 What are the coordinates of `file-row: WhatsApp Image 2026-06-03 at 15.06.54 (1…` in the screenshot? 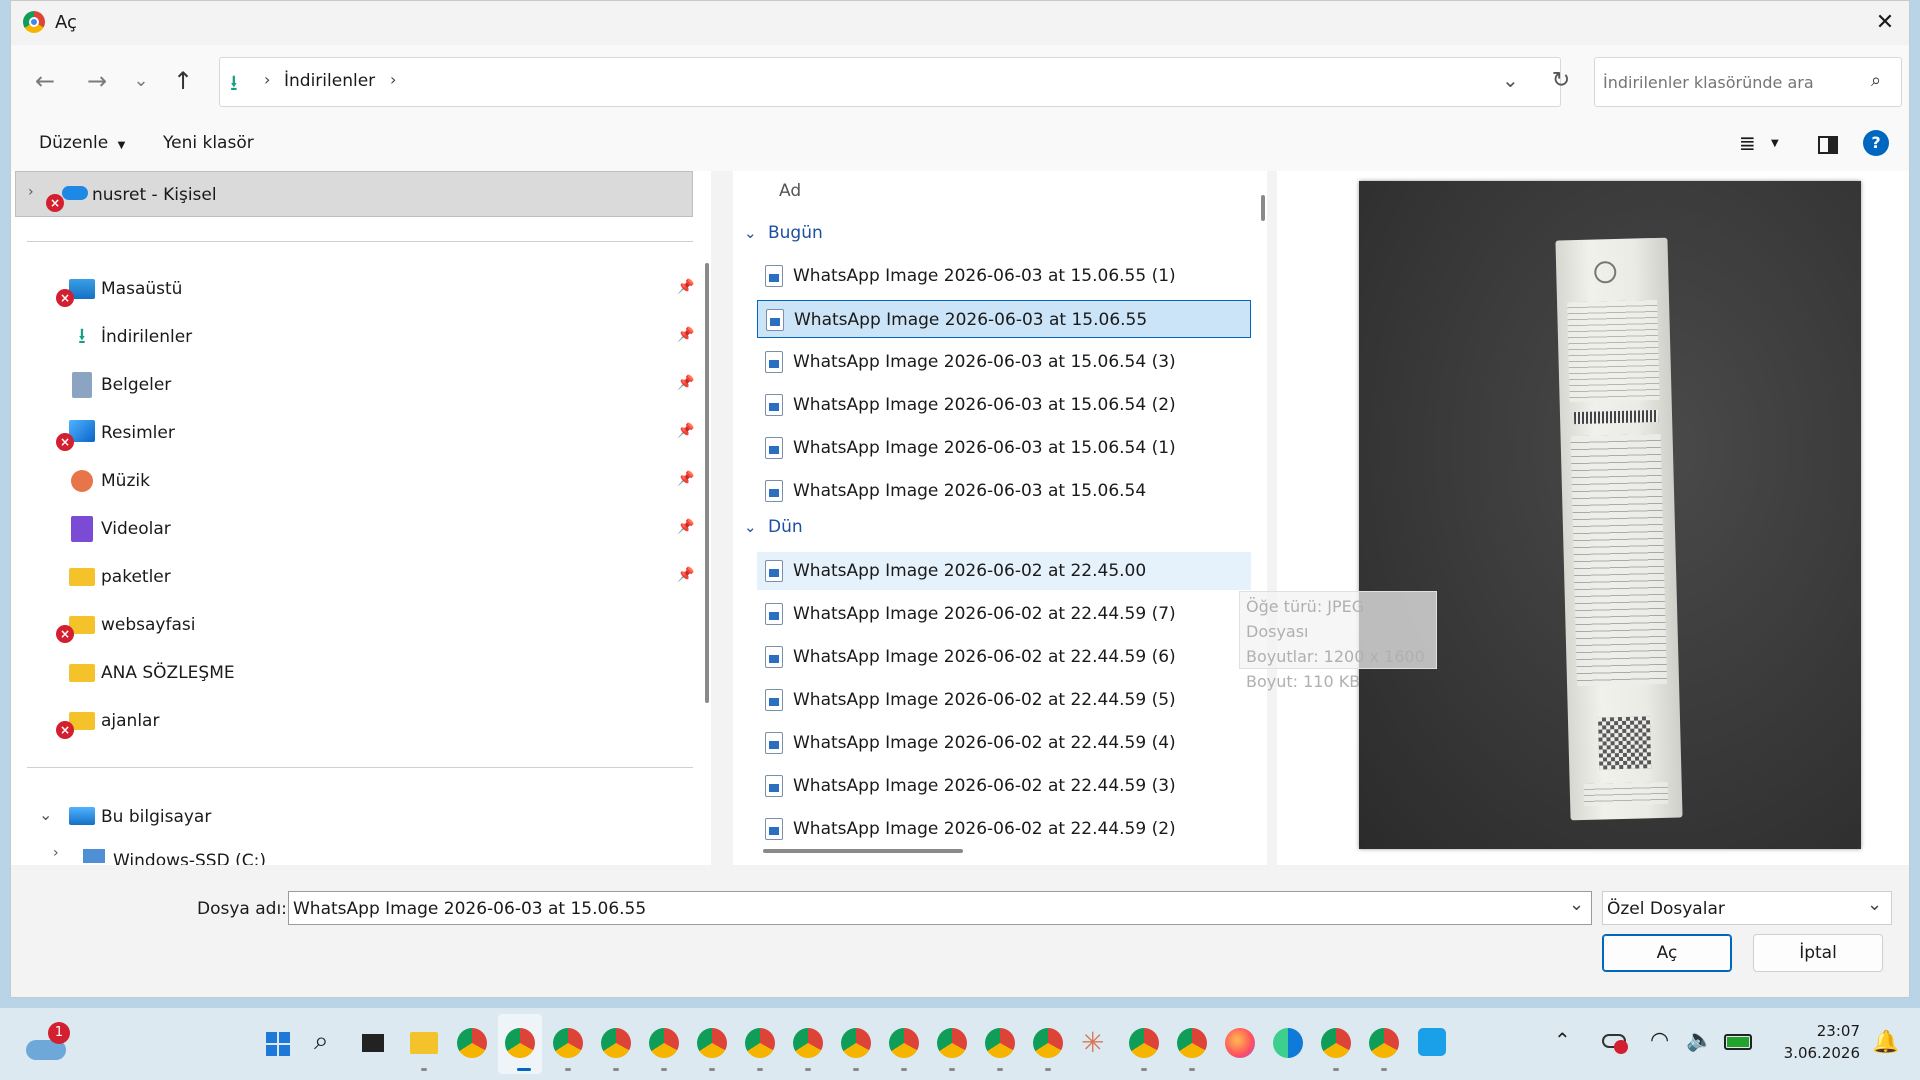 It's located at (1004, 448).